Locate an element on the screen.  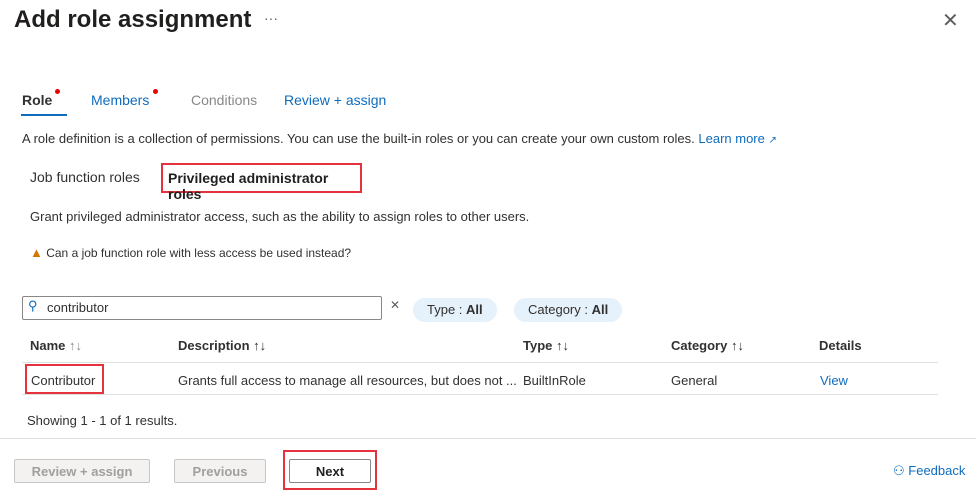
header-label: Description is located at coordinates (214, 345).